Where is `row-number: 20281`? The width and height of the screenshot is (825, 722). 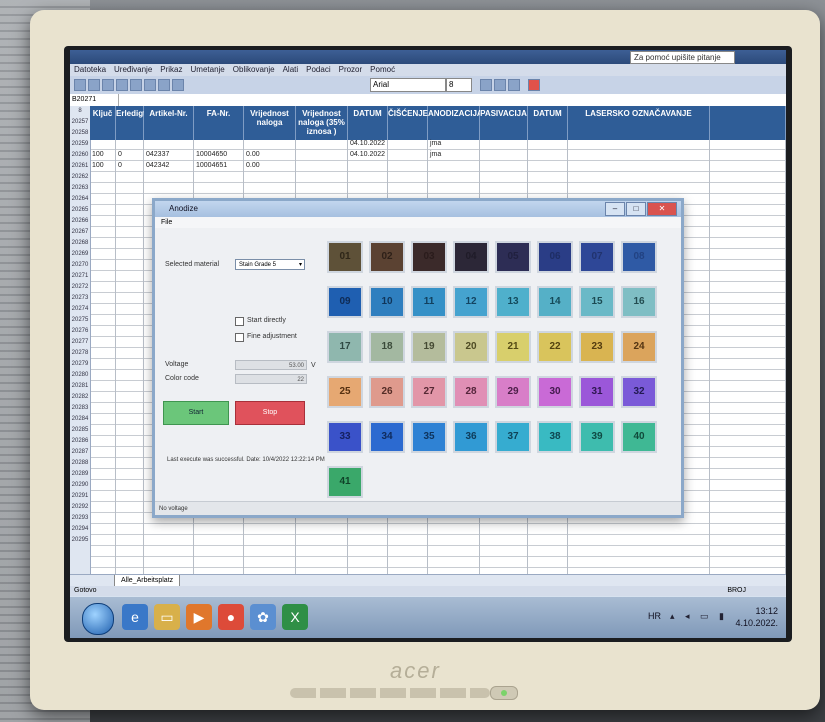
row-number: 20281 is located at coordinates (80, 386).